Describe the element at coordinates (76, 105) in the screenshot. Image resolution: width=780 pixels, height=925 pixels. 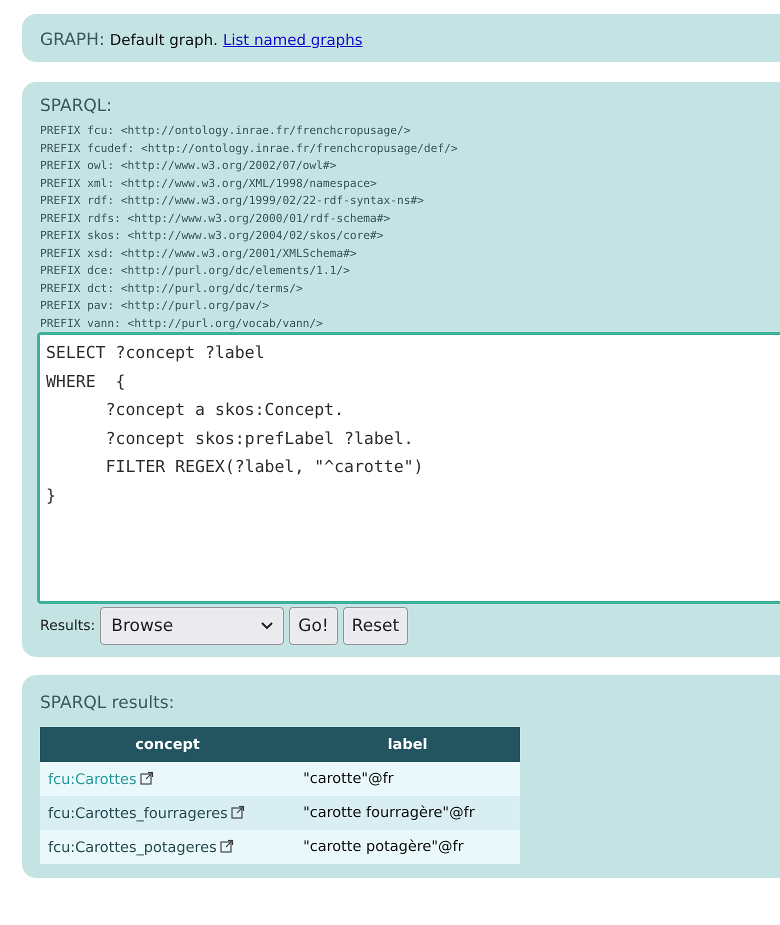
I see `section-label: SPARQL:` at that location.